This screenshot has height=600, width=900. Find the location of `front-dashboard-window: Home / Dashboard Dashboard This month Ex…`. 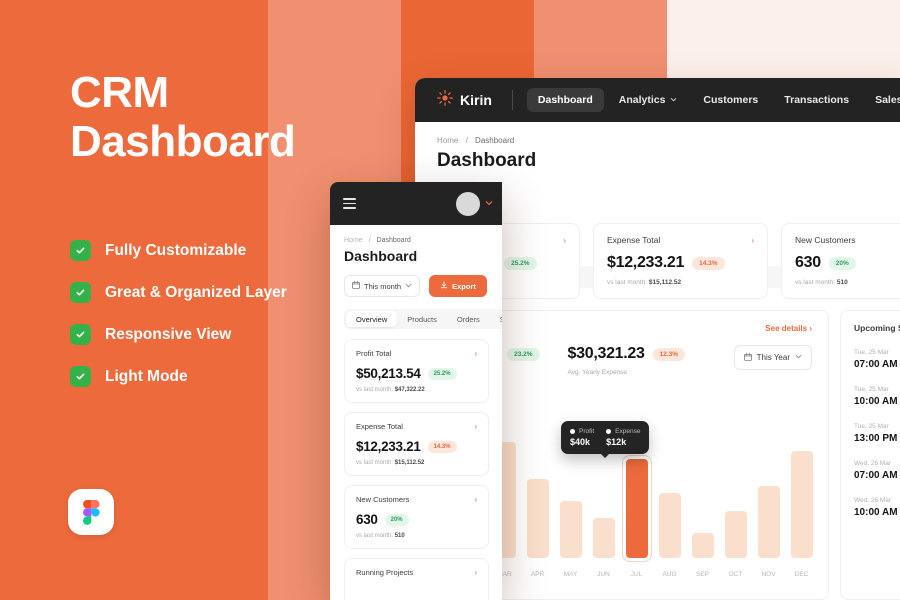

front-dashboard-window: Home / Dashboard Dashboard This month Ex… is located at coordinates (416, 391).